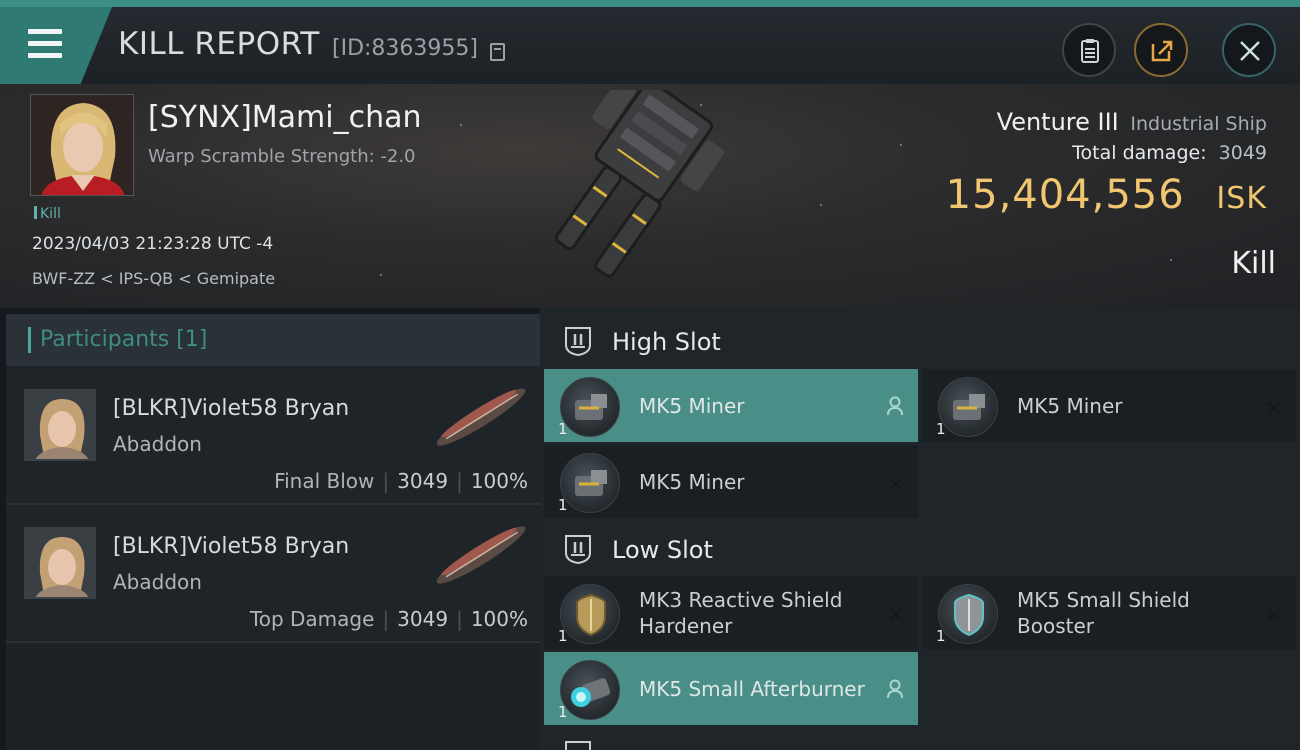  I want to click on low-slot-title: Low Slot, so click(662, 550).